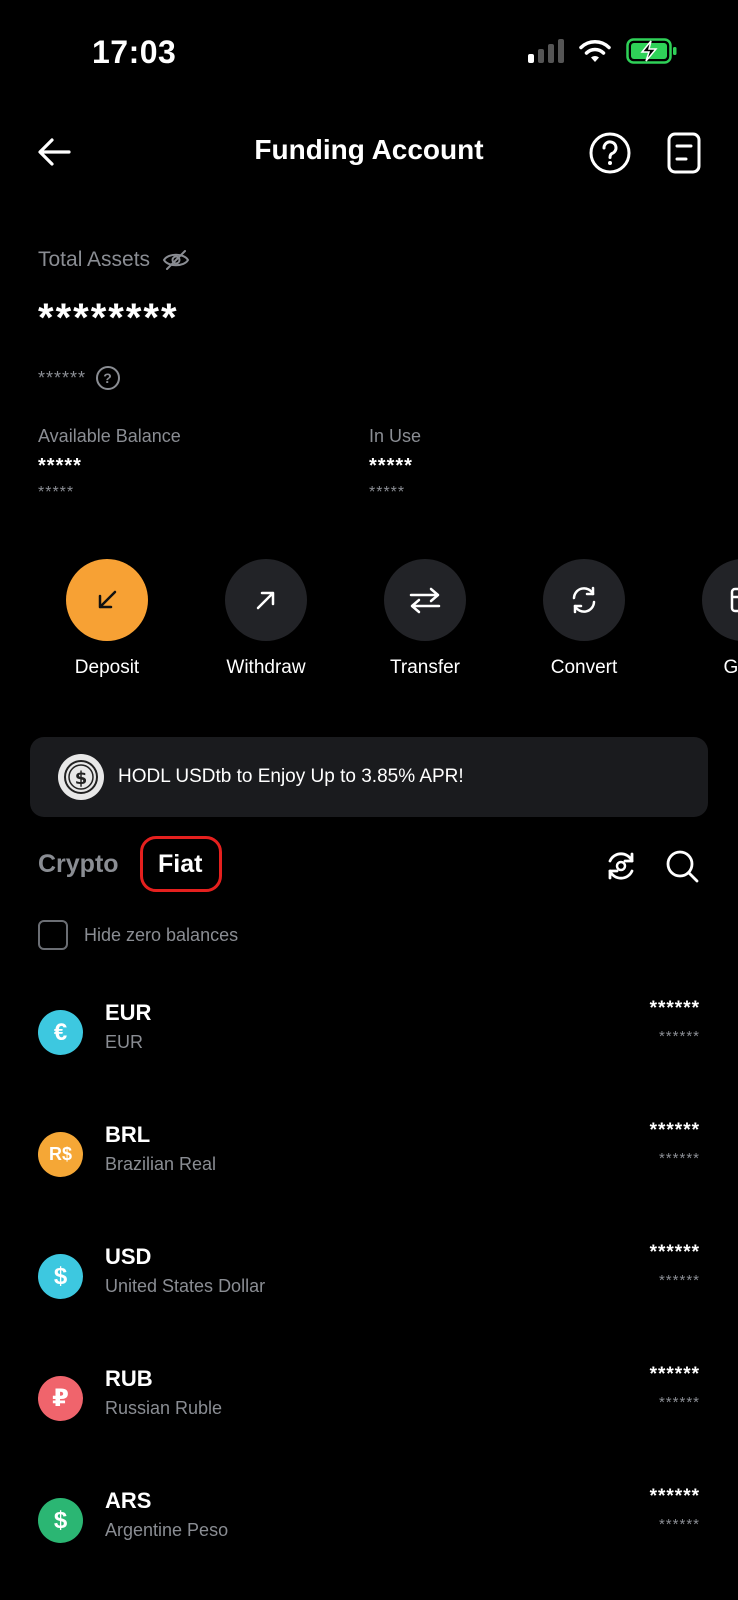 The height and width of the screenshot is (1600, 738). Describe the element at coordinates (128, 1500) in the screenshot. I see `currency-code: ARS` at that location.